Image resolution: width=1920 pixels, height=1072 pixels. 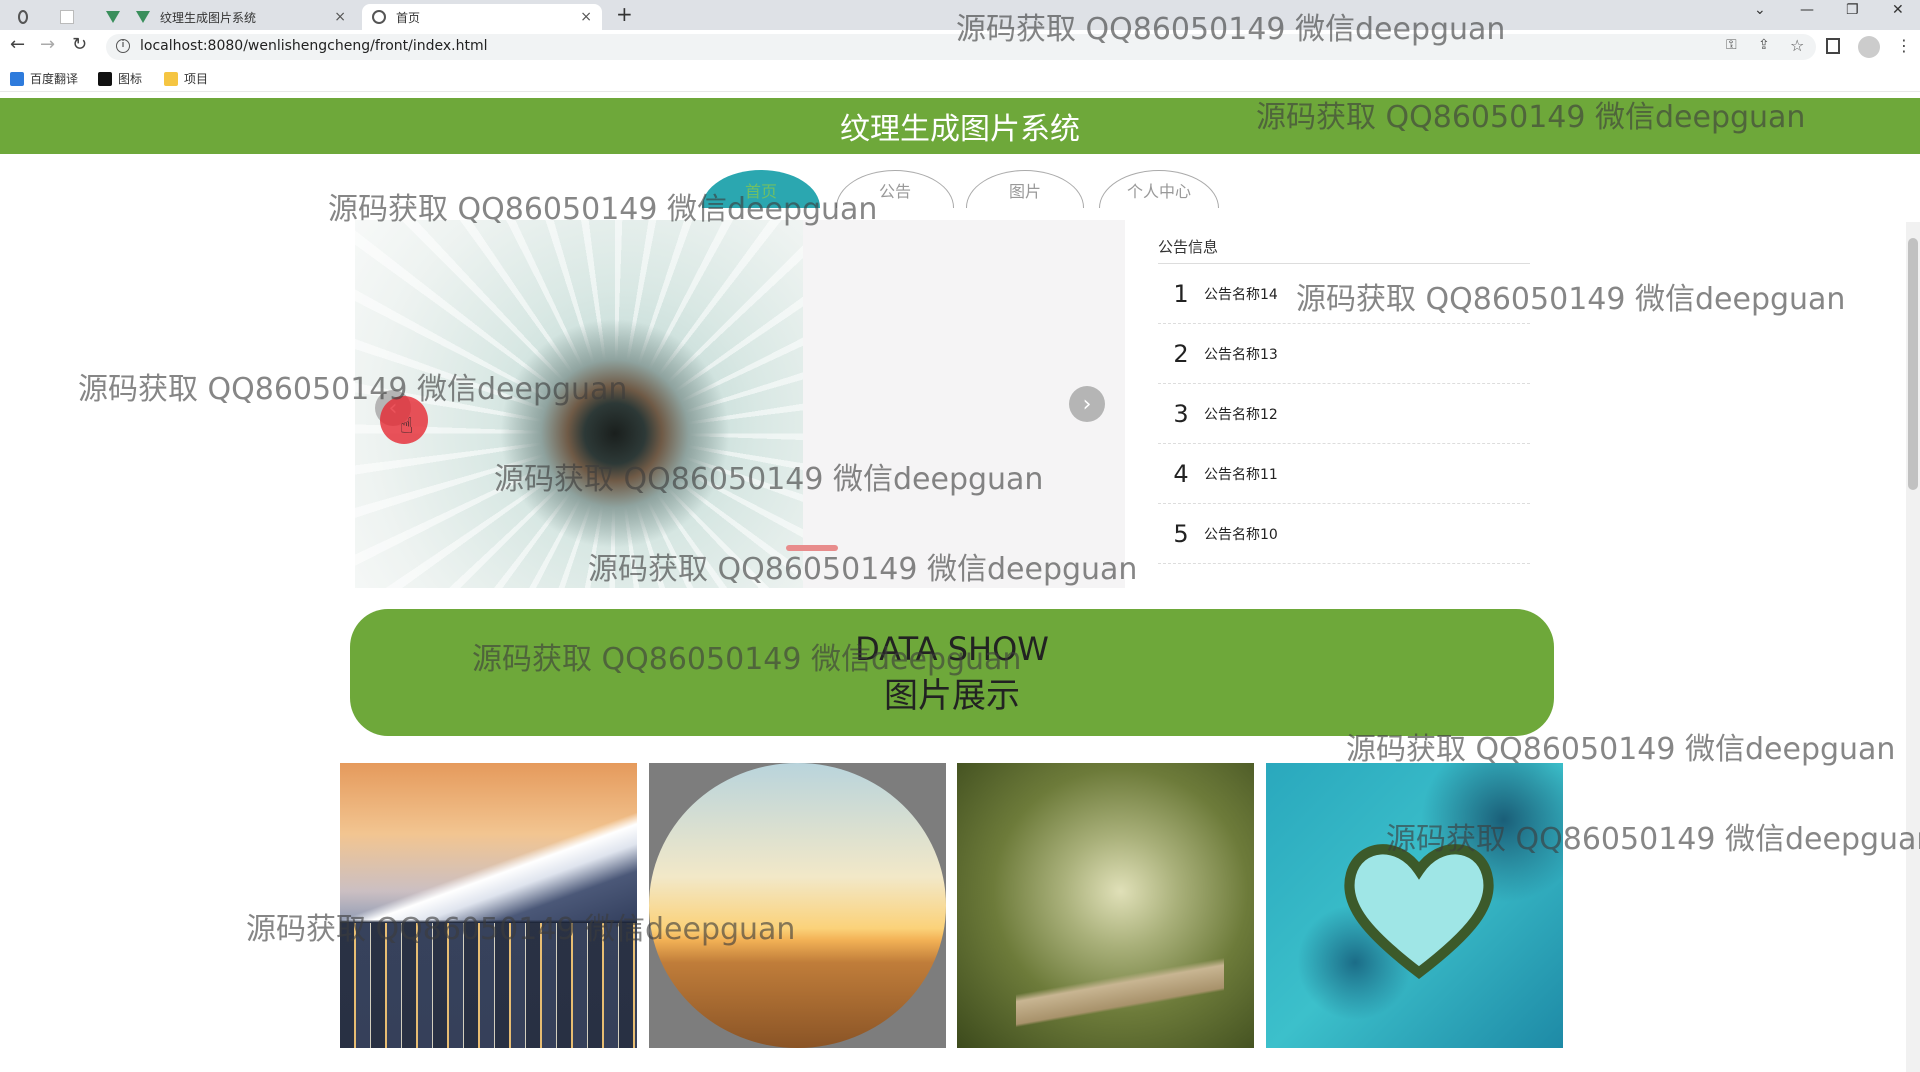 I want to click on share-icon: ⇪, so click(x=1764, y=45).